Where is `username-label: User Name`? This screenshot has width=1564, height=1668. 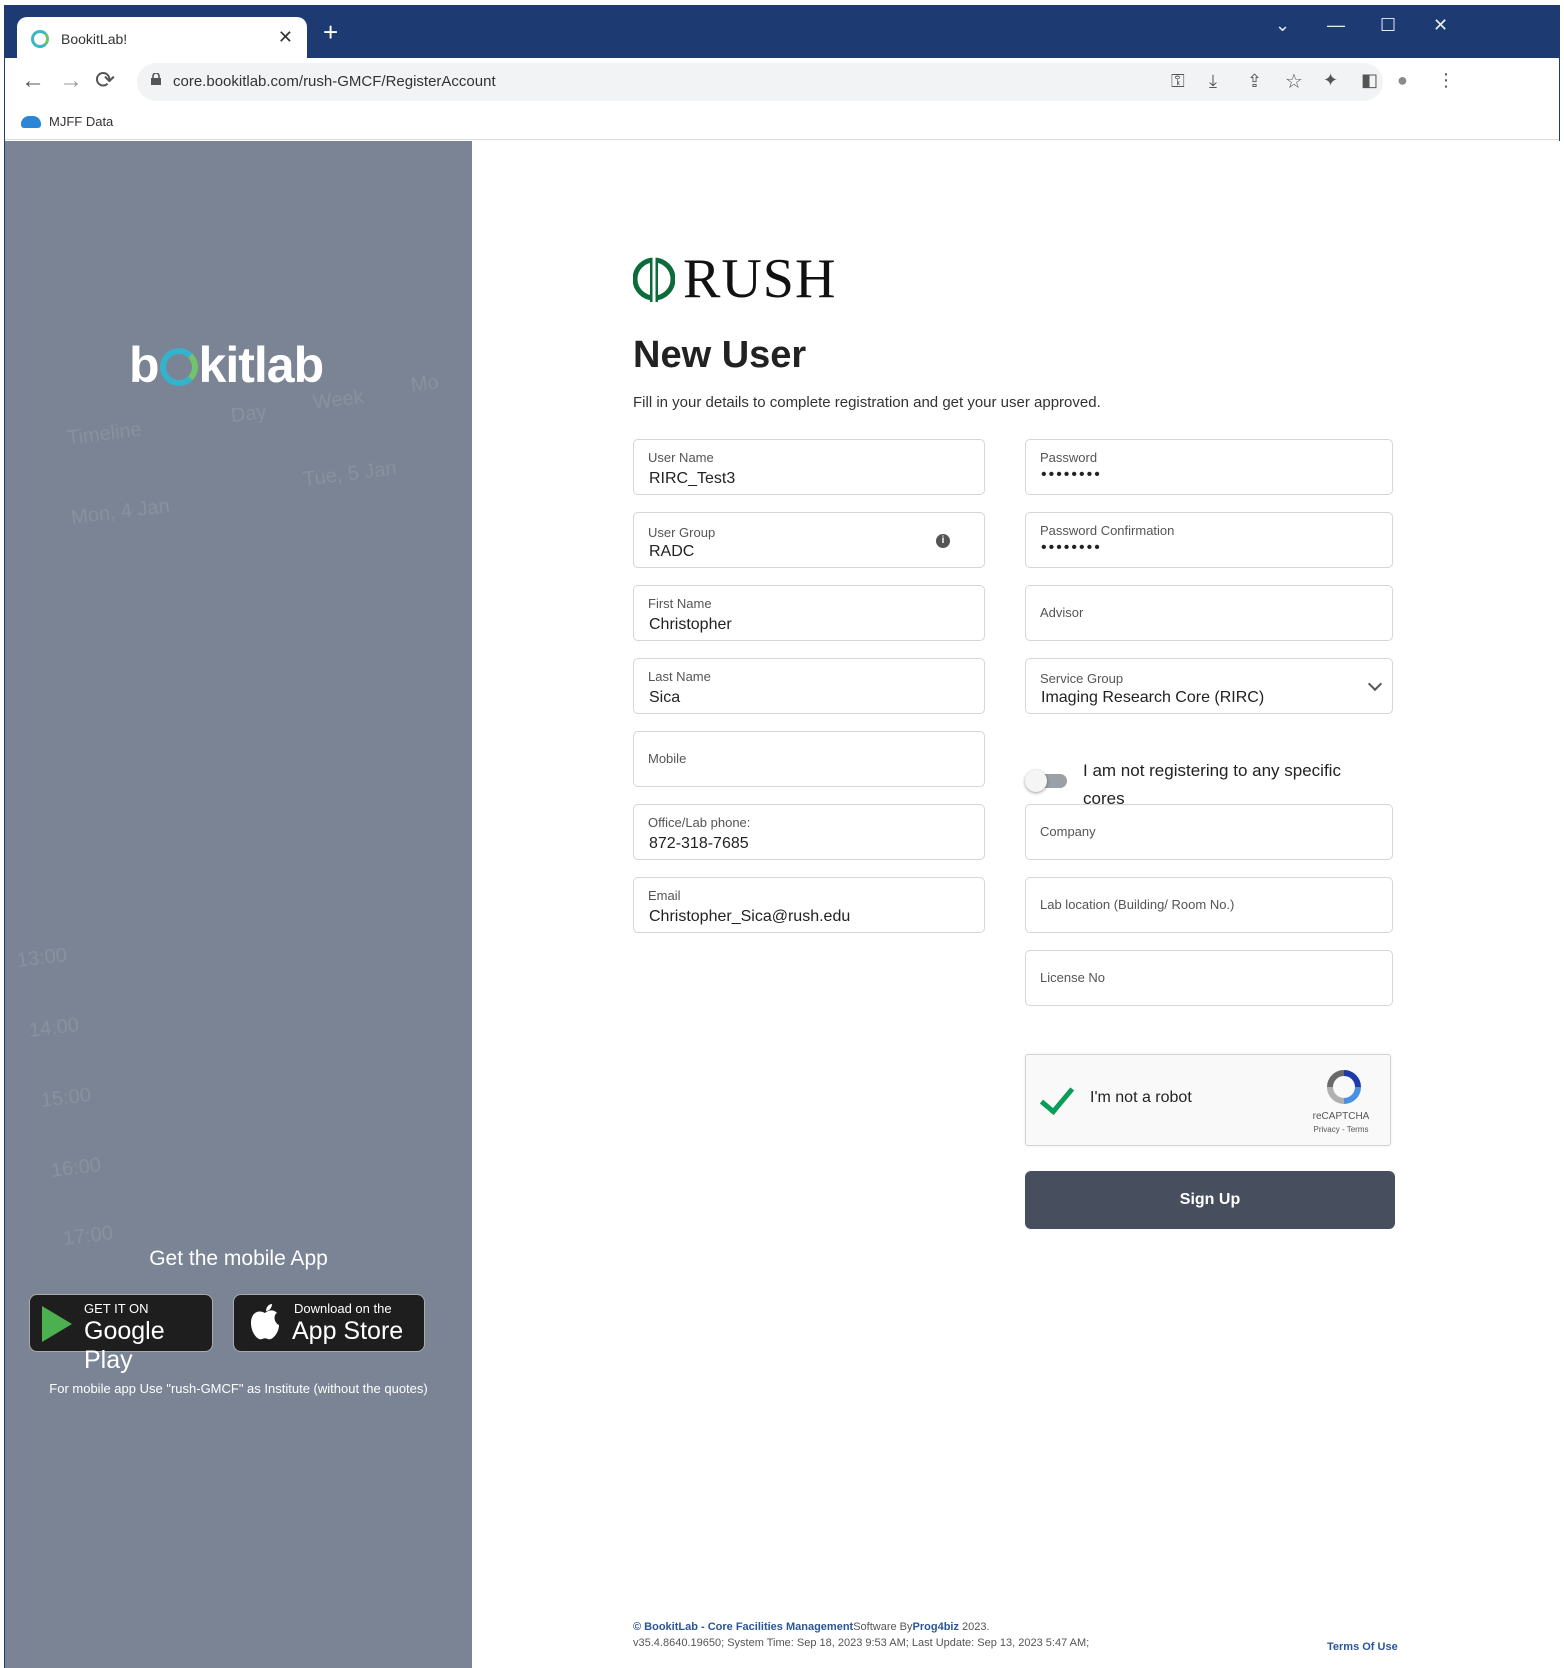 username-label: User Name is located at coordinates (681, 457).